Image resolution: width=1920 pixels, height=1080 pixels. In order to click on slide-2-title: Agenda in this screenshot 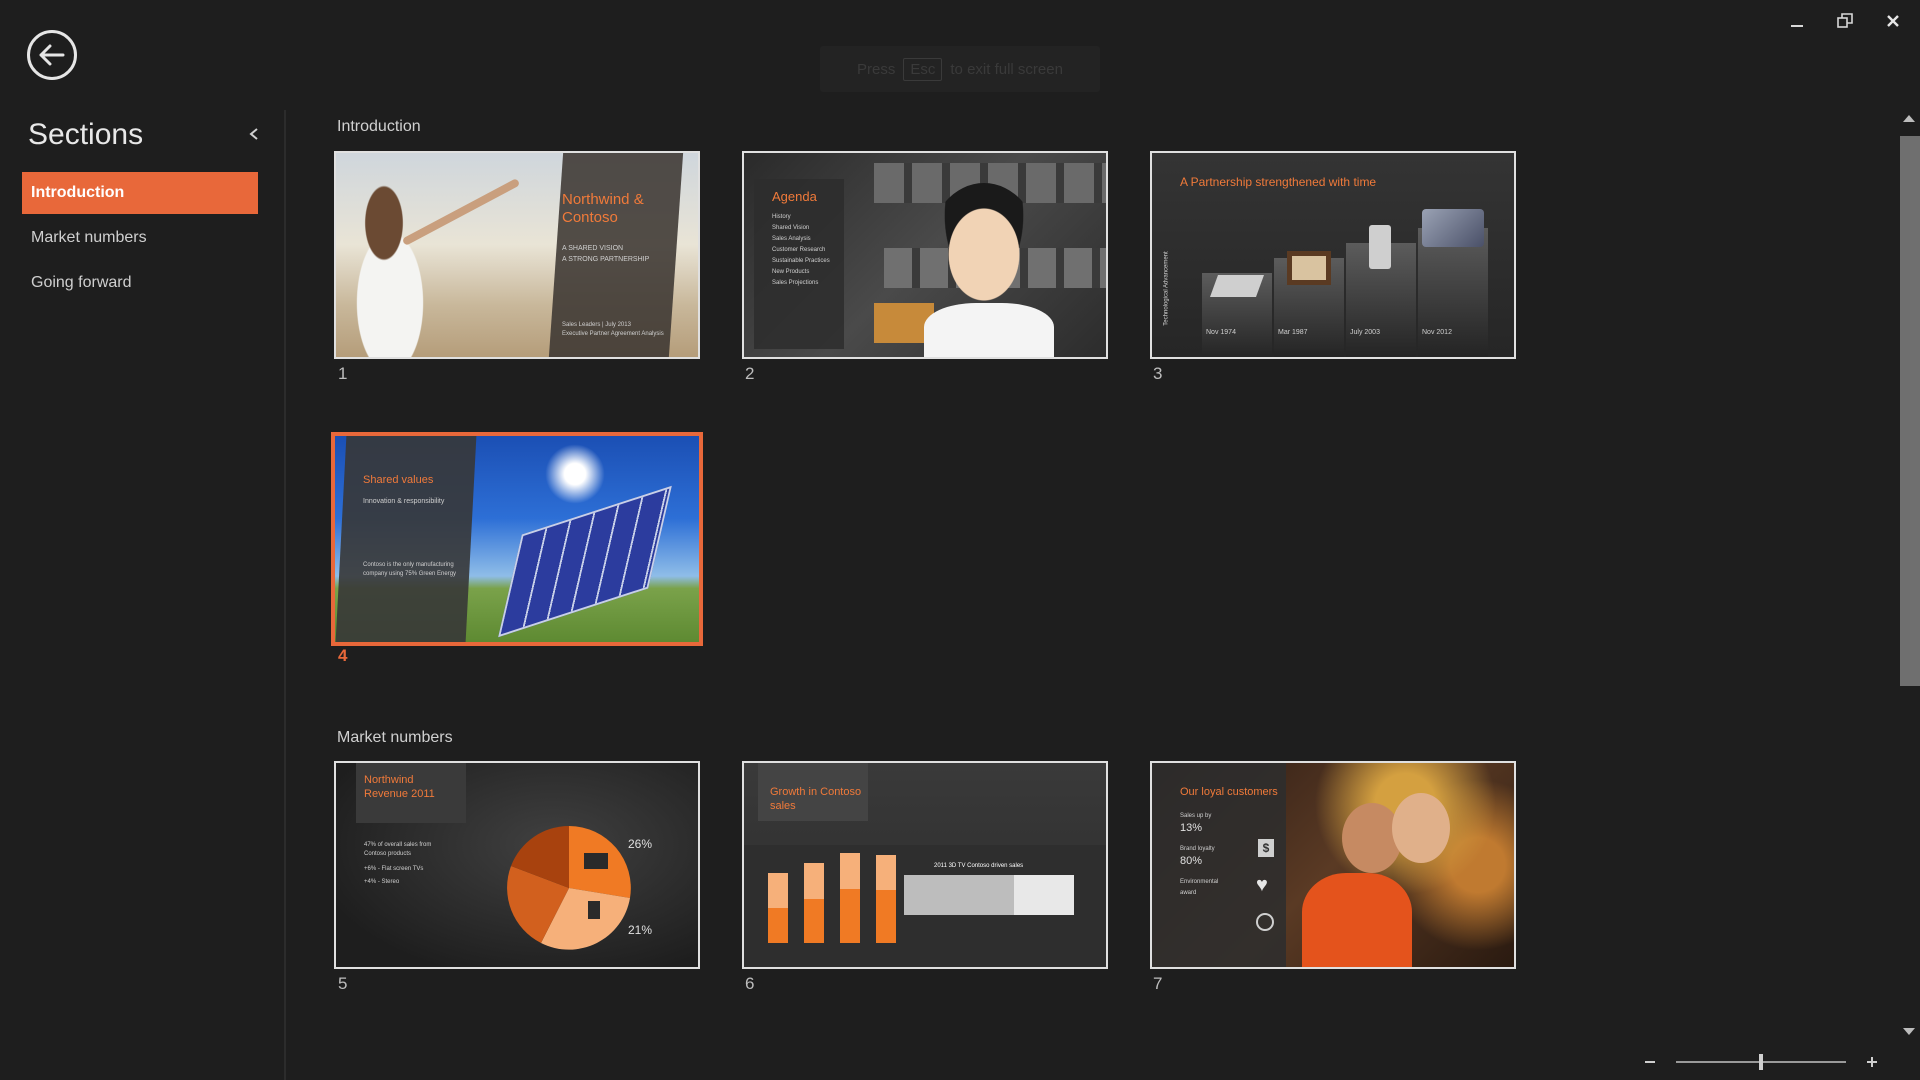, I will do `click(794, 196)`.